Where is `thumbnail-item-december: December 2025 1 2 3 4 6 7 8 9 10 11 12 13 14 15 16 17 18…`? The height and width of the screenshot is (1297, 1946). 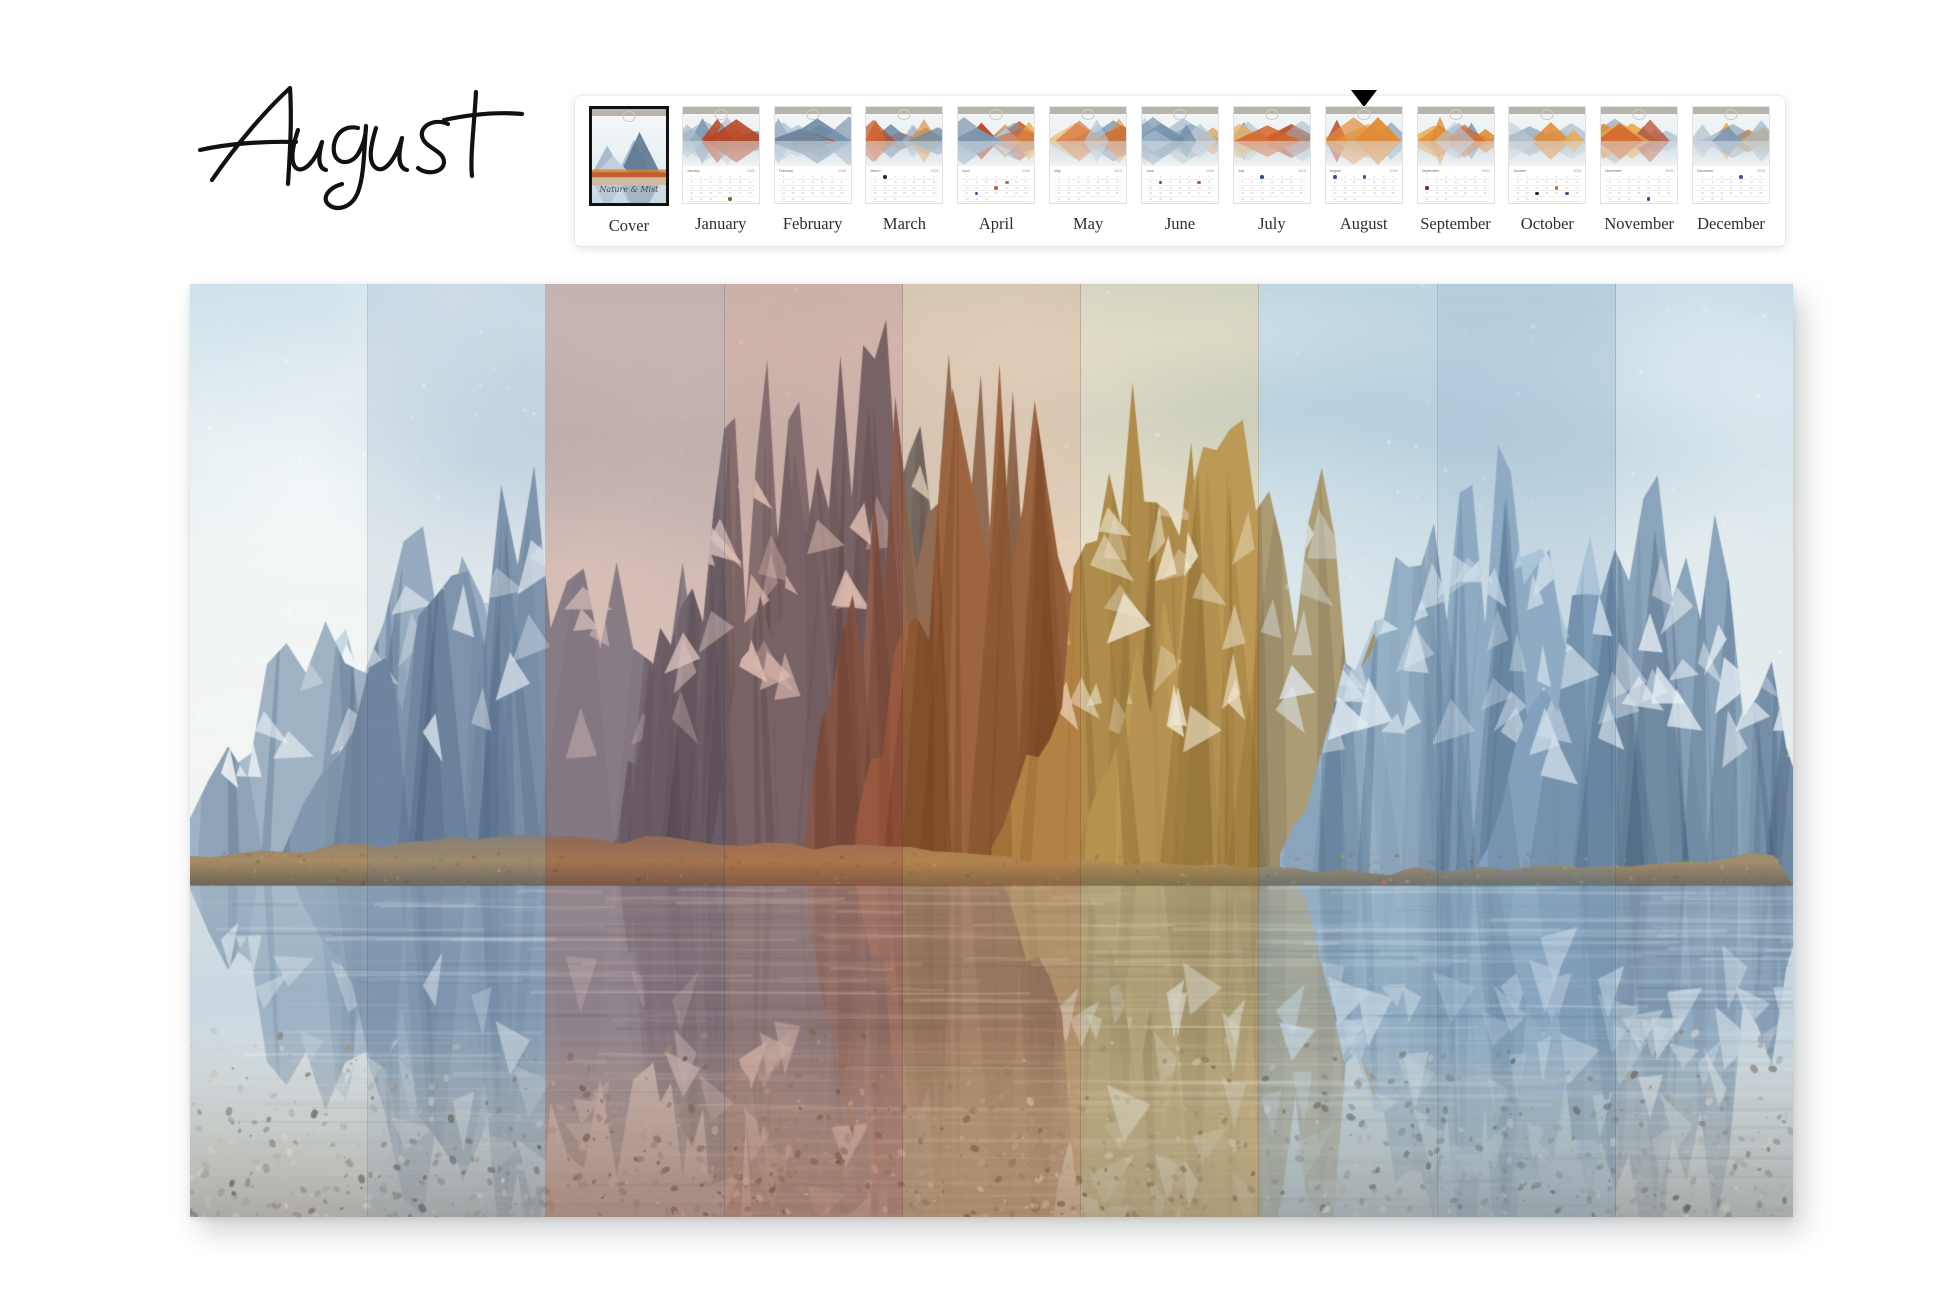
thumbnail-item-december: December 2025 1 2 3 4 6 7 8 9 10 11 12 13 14 15 16 17 18… is located at coordinates (1731, 170).